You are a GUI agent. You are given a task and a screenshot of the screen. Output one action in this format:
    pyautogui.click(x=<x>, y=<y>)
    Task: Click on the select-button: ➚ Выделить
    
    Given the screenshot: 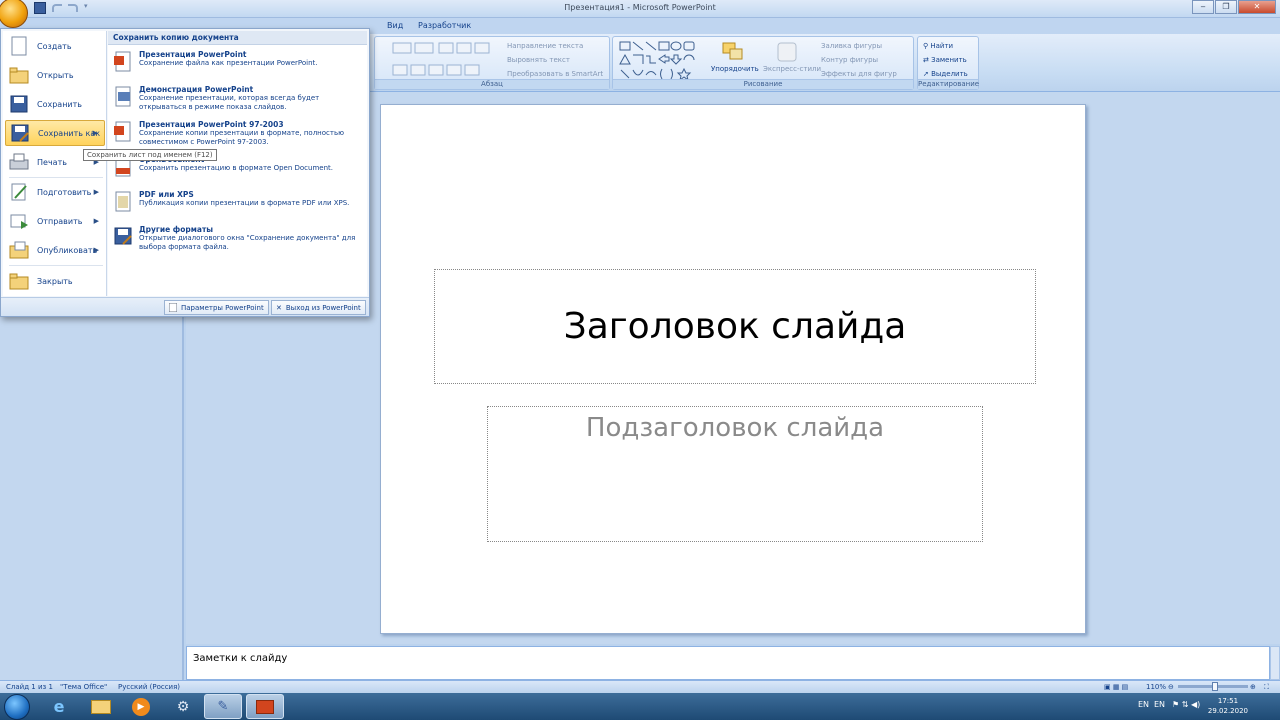 What is the action you would take?
    pyautogui.click(x=945, y=74)
    